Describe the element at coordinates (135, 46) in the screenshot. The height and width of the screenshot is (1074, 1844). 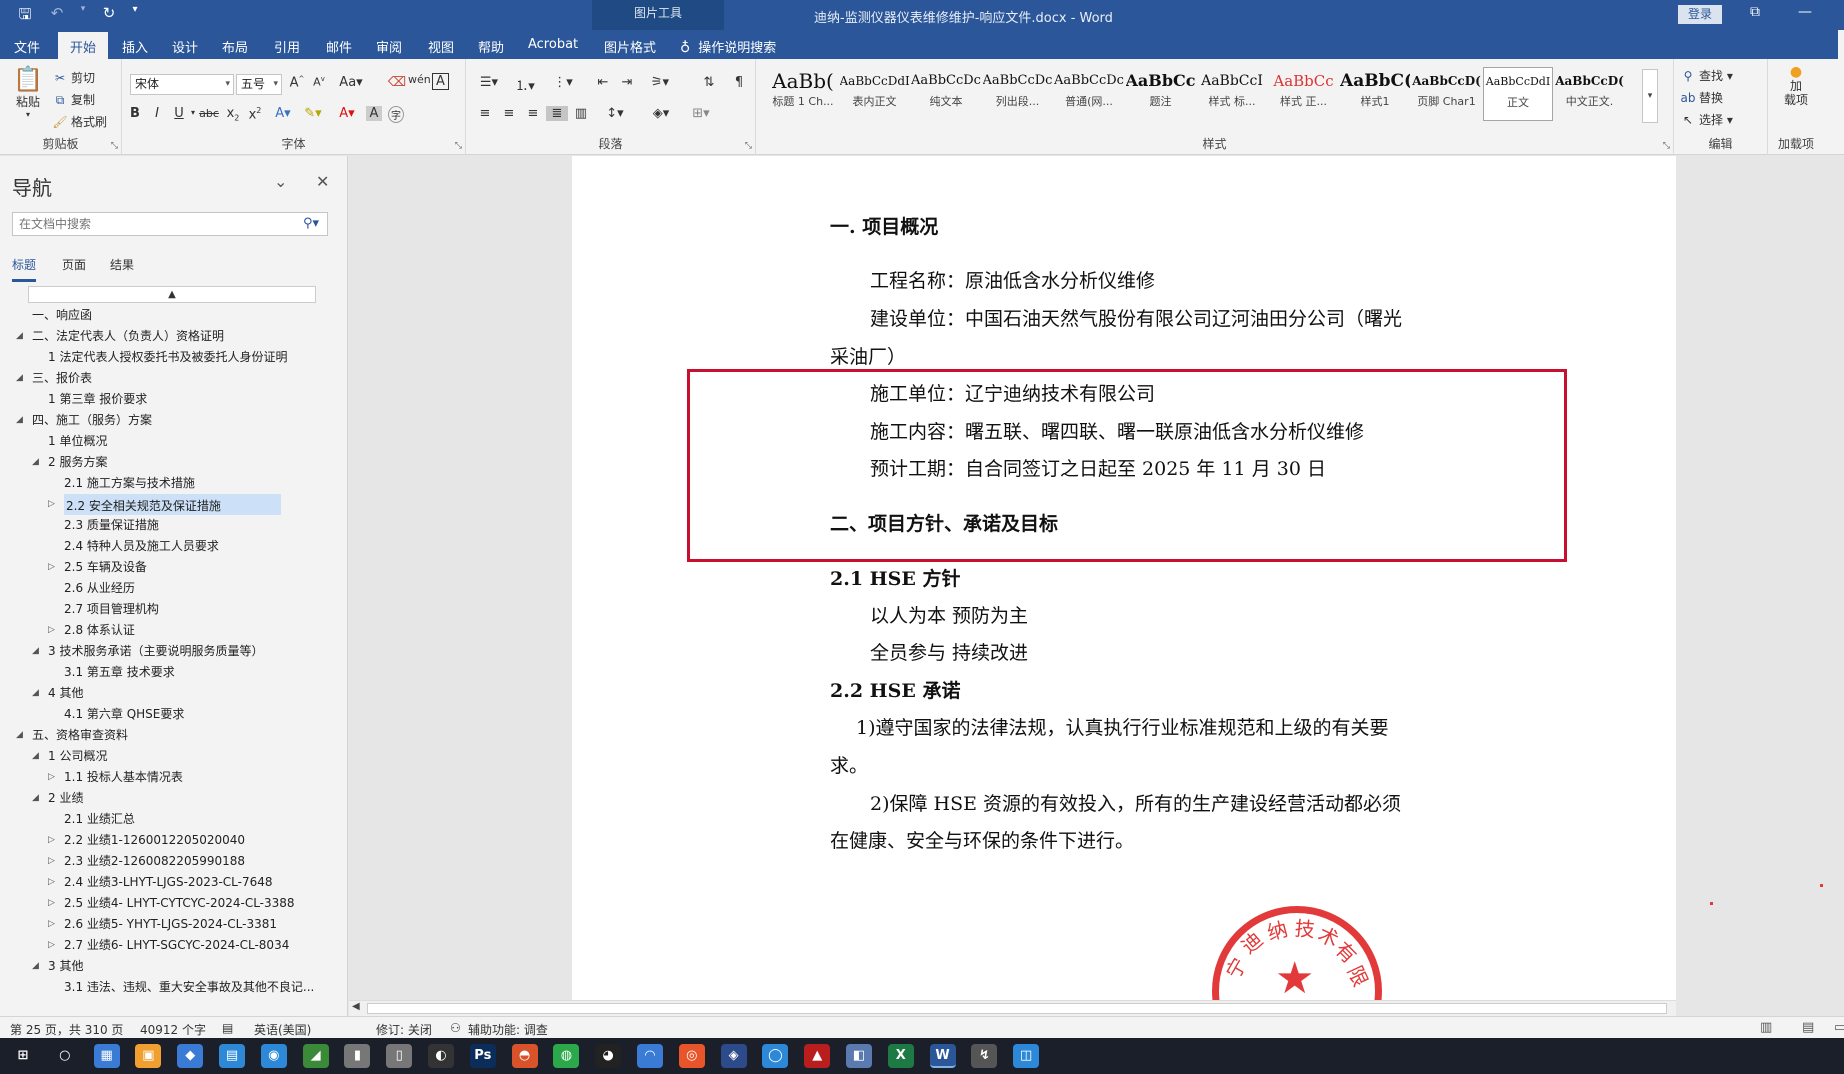
I see `tab-insert: 插入` at that location.